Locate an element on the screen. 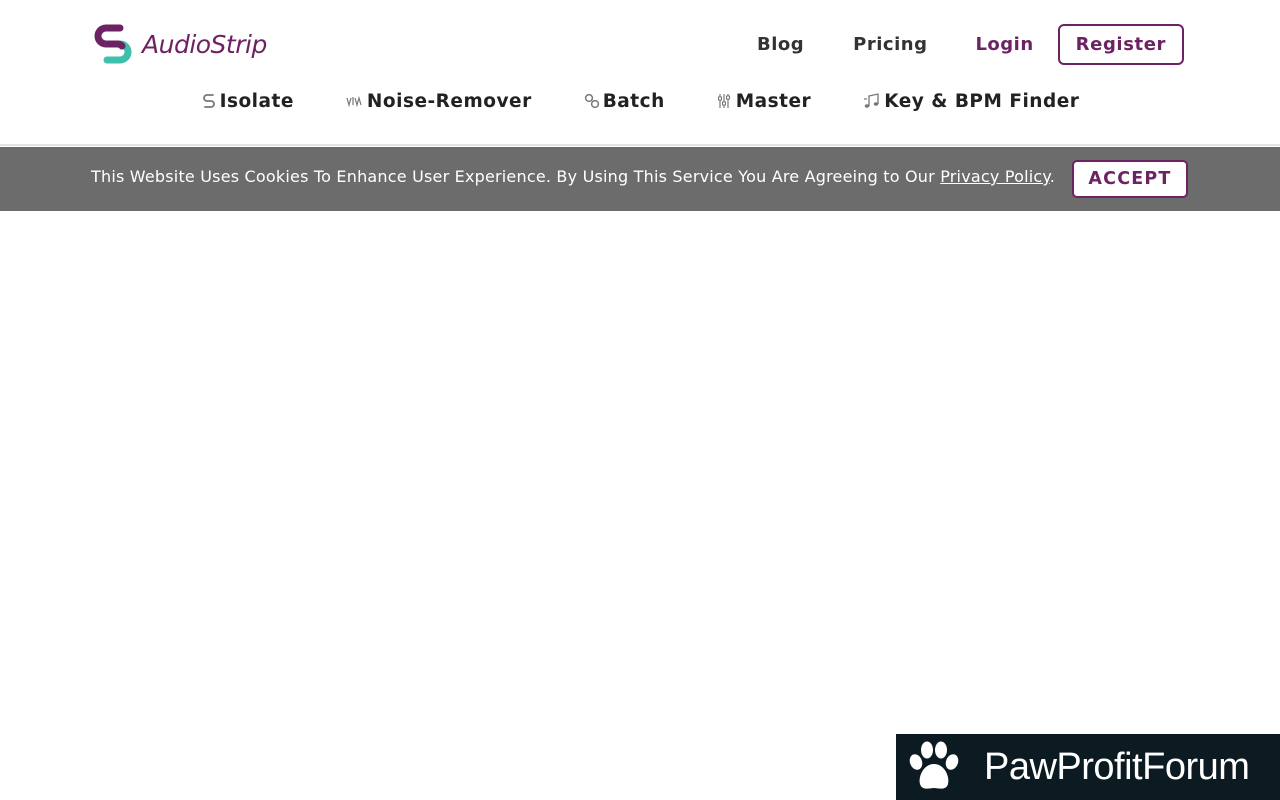 The width and height of the screenshot is (1280, 800). watermark-text: PawProfitForum is located at coordinates (1117, 766).